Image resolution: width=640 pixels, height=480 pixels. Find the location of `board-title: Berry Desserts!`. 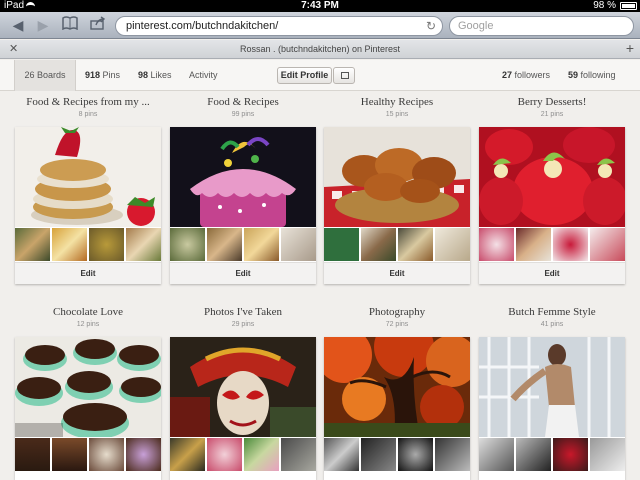

board-title: Berry Desserts! is located at coordinates (552, 102).